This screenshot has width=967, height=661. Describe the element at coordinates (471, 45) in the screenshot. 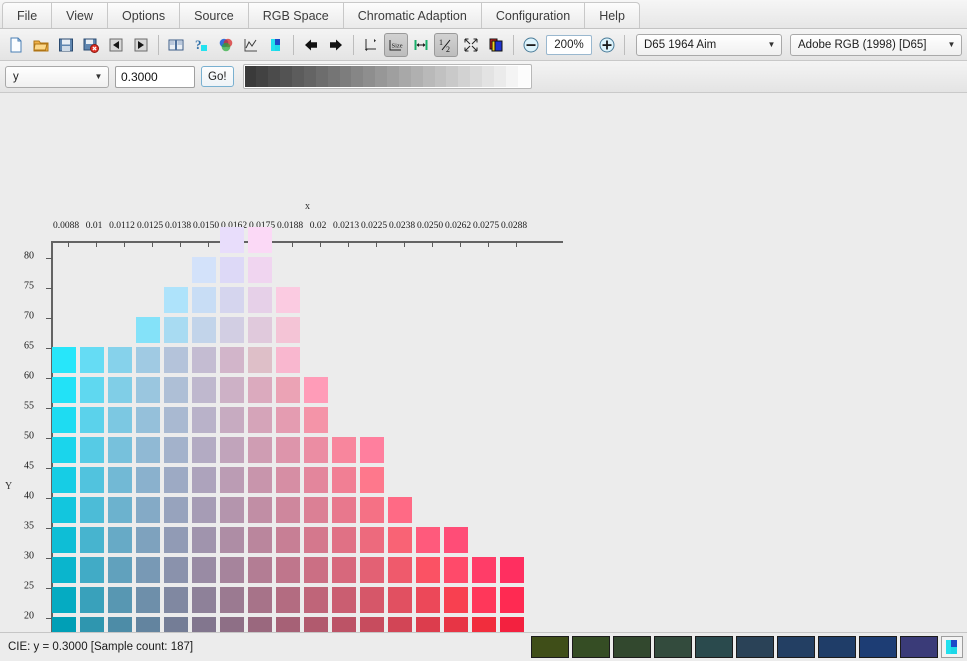

I see `fullscreen-icon` at that location.